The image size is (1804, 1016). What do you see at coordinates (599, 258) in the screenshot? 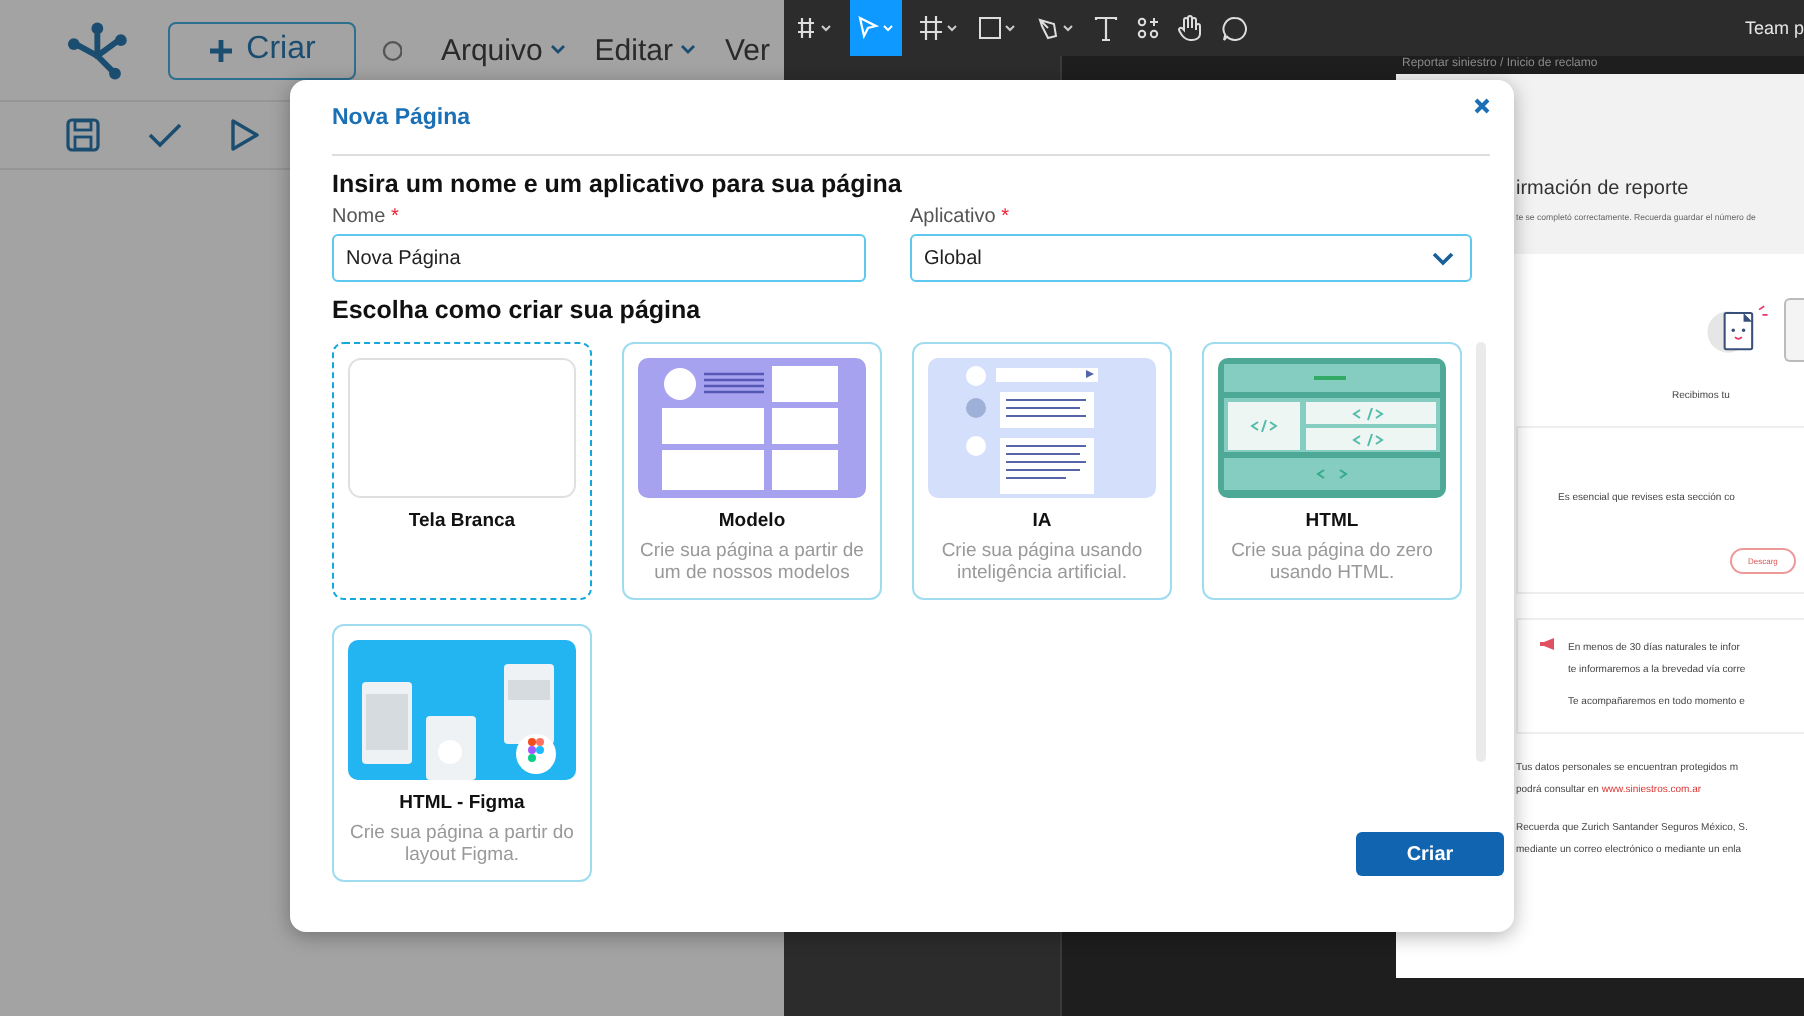
I see `name-input: Nova Página` at bounding box center [599, 258].